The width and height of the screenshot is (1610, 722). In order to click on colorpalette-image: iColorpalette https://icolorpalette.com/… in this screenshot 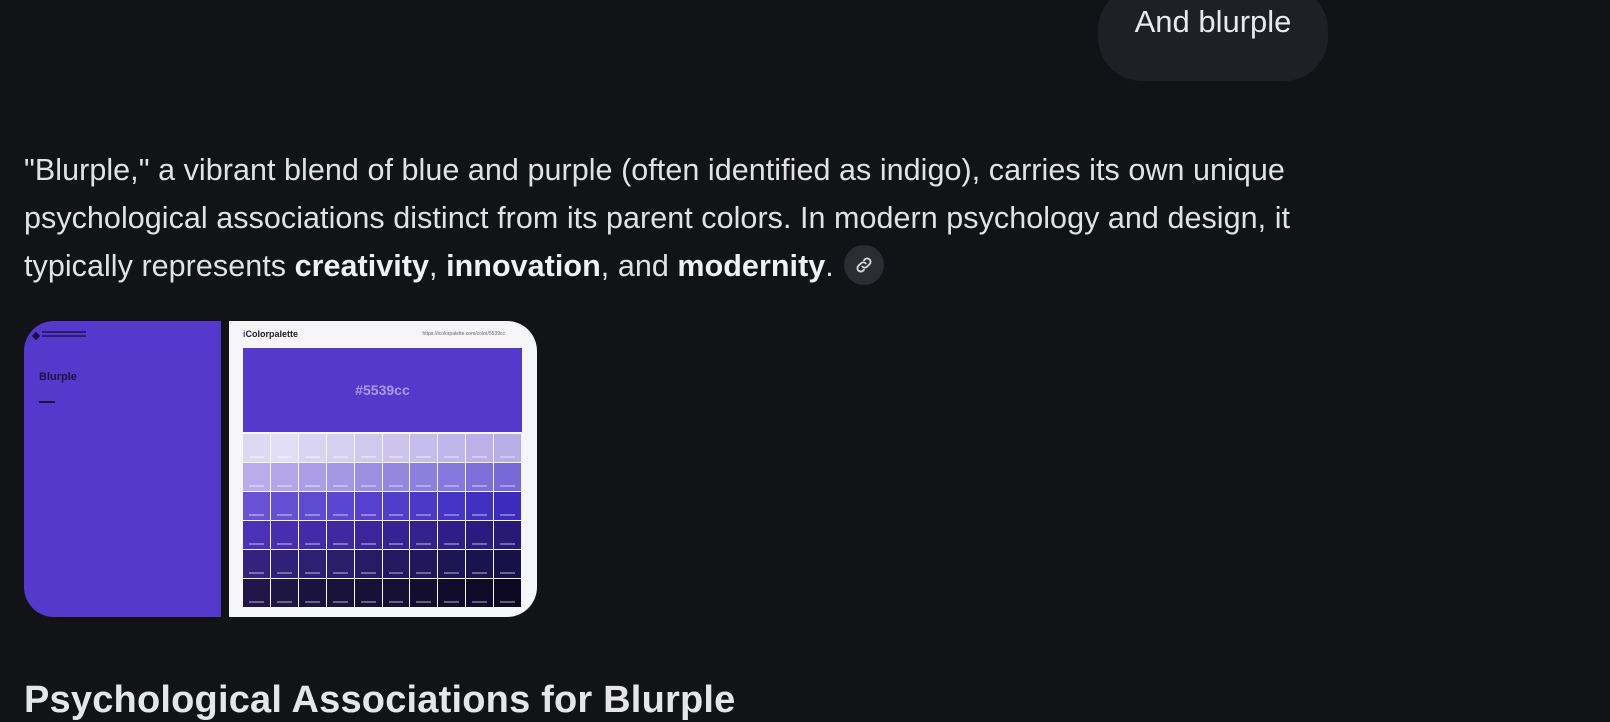, I will do `click(383, 469)`.